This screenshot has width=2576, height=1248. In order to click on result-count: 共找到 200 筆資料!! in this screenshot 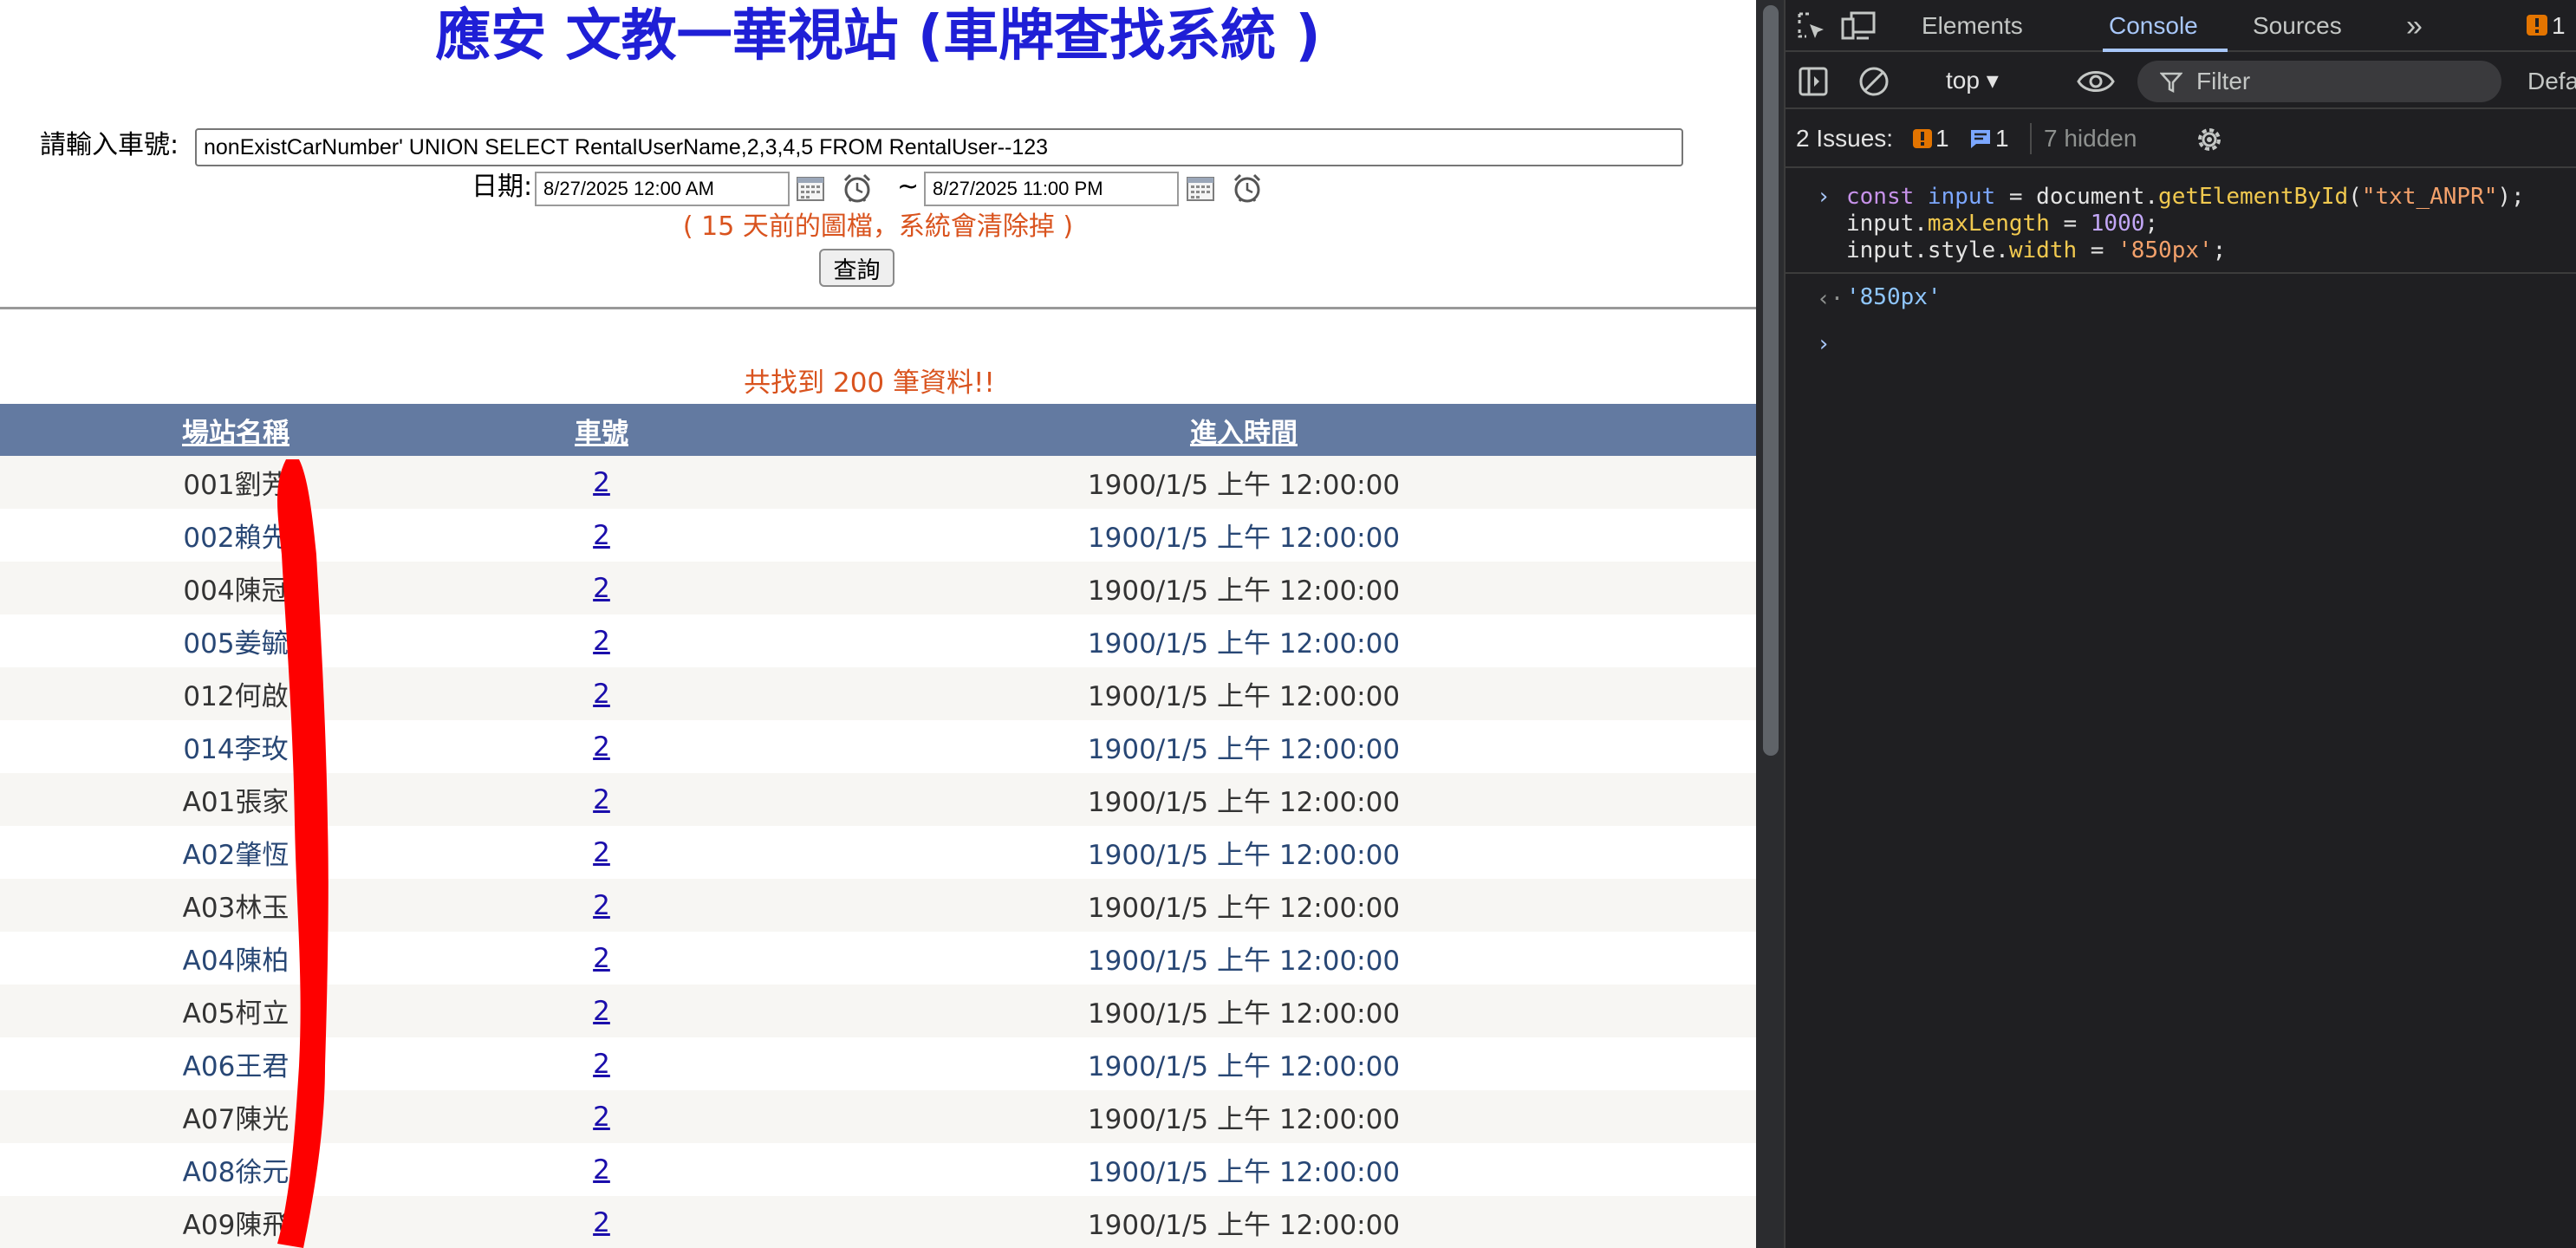, I will do `click(869, 383)`.